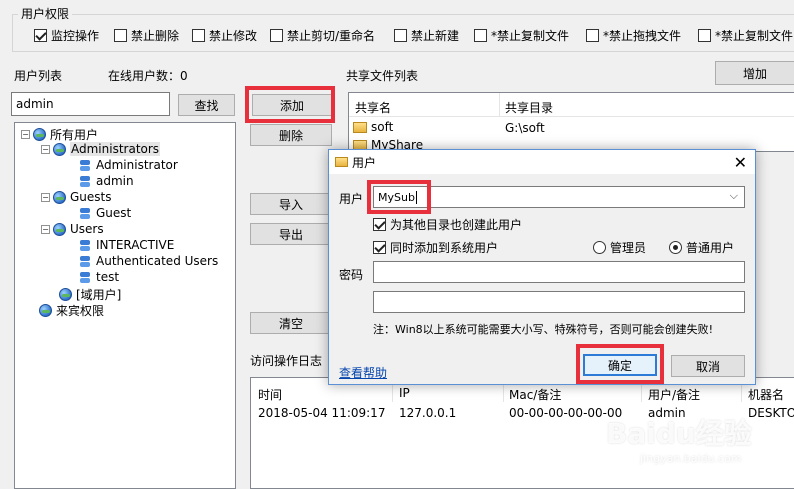  What do you see at coordinates (76, 197) in the screenshot?
I see `tree-guests: − Guests` at bounding box center [76, 197].